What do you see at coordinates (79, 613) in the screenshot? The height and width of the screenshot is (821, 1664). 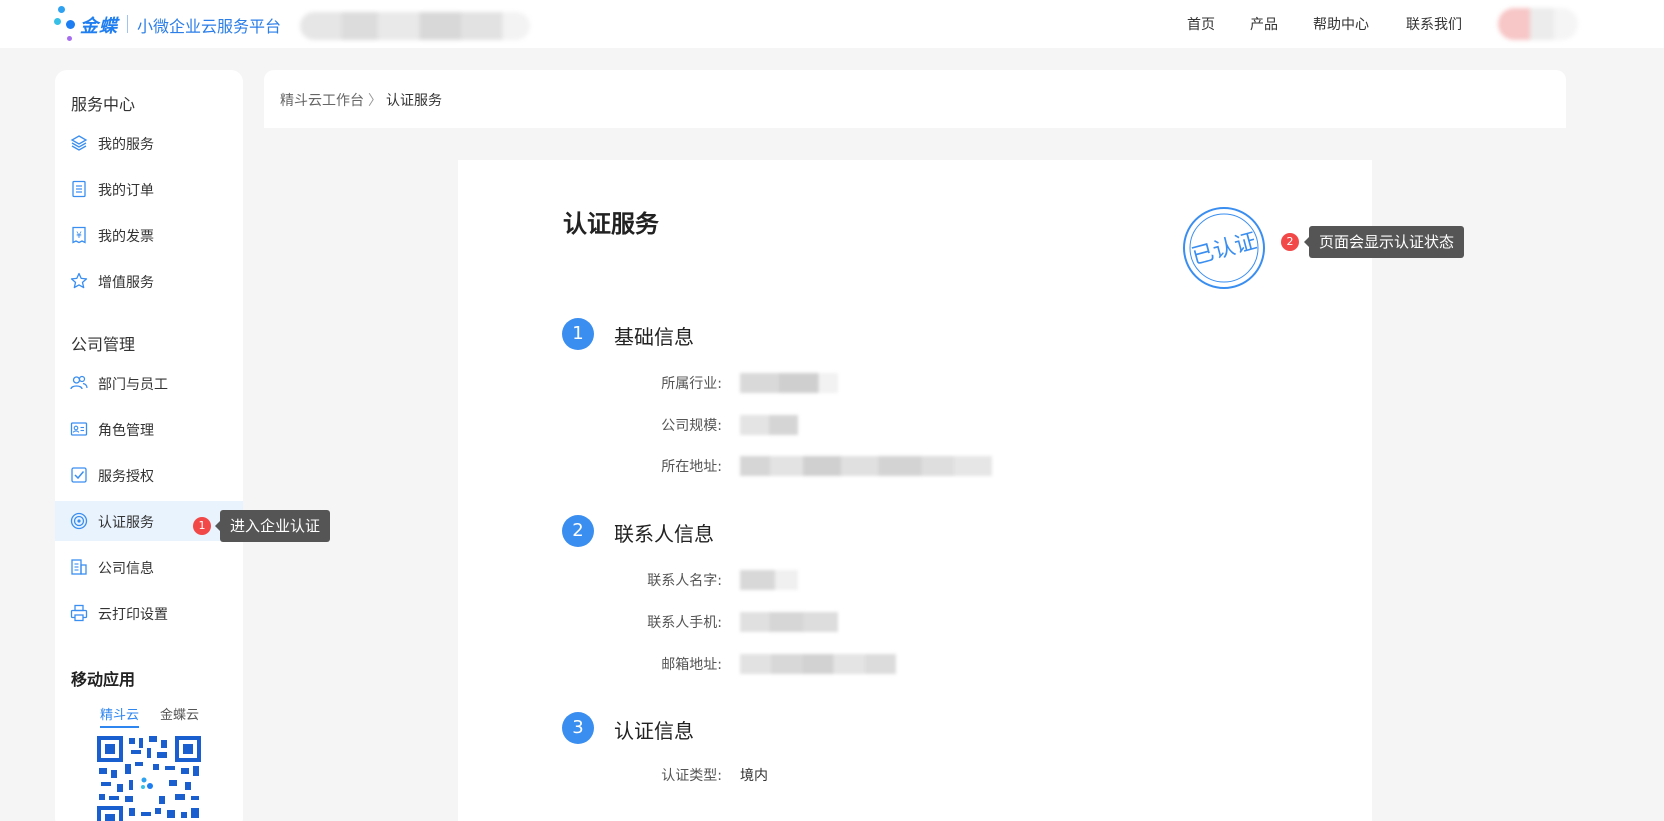 I see `printer-icon` at bounding box center [79, 613].